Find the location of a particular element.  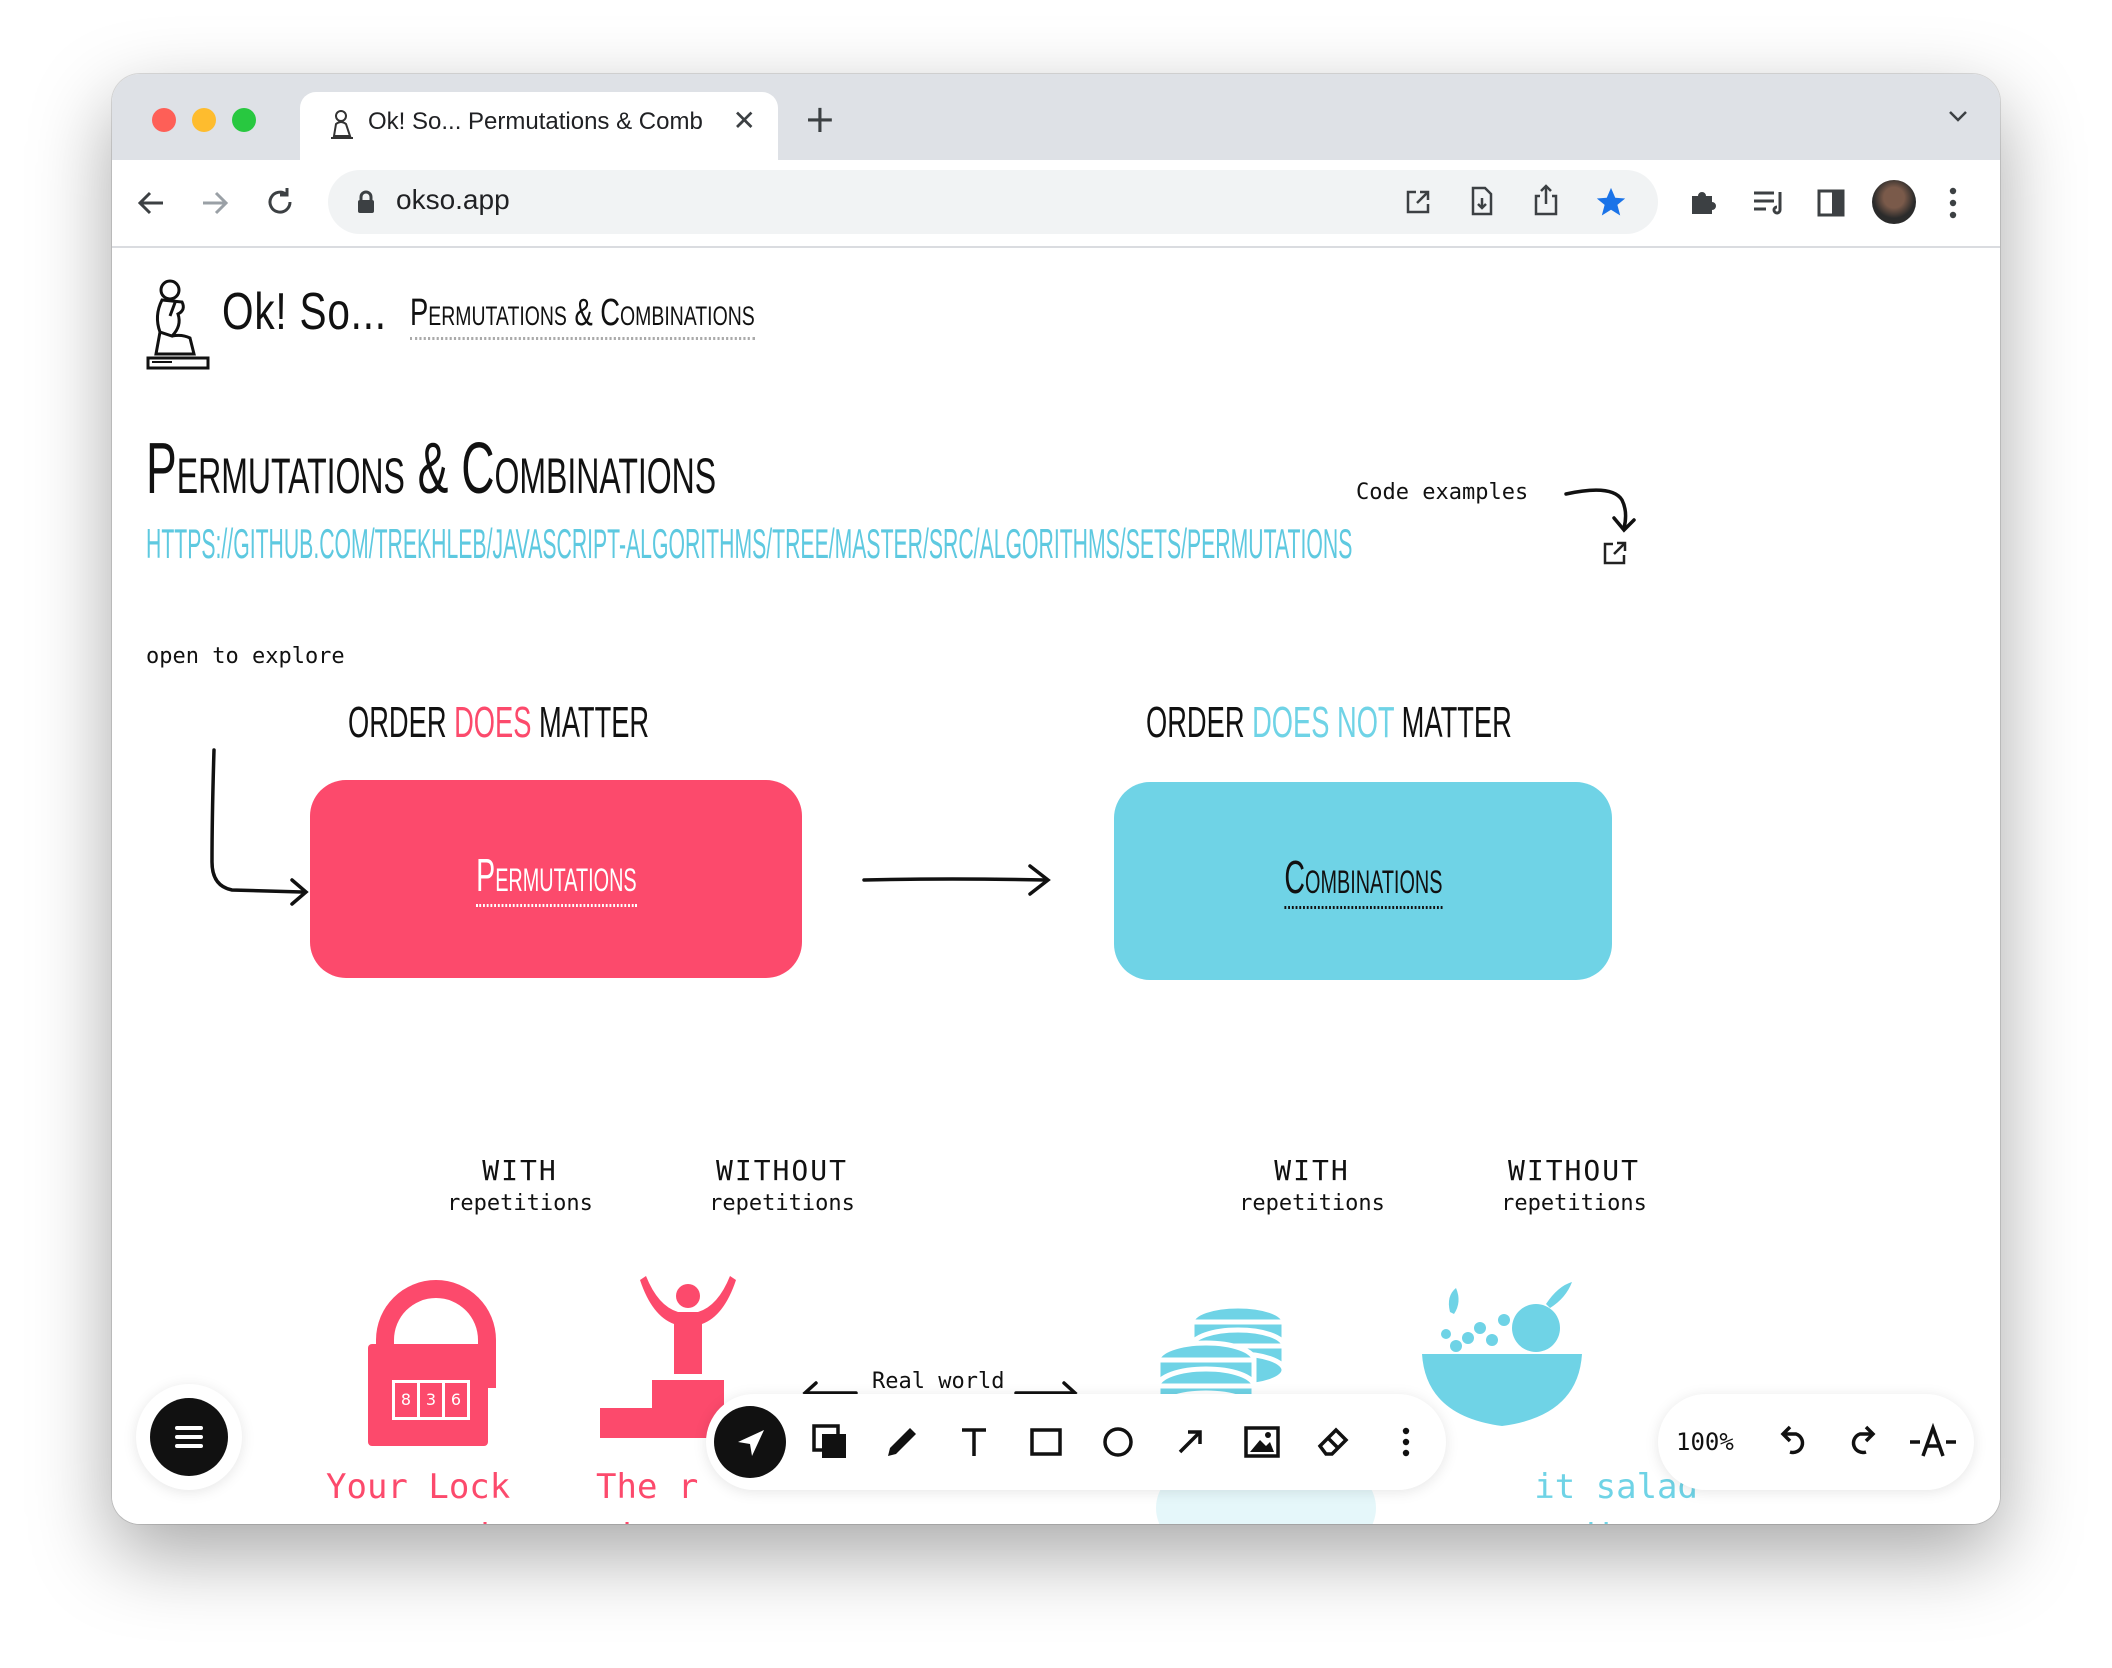

new-tab-button: + is located at coordinates (820, 119).